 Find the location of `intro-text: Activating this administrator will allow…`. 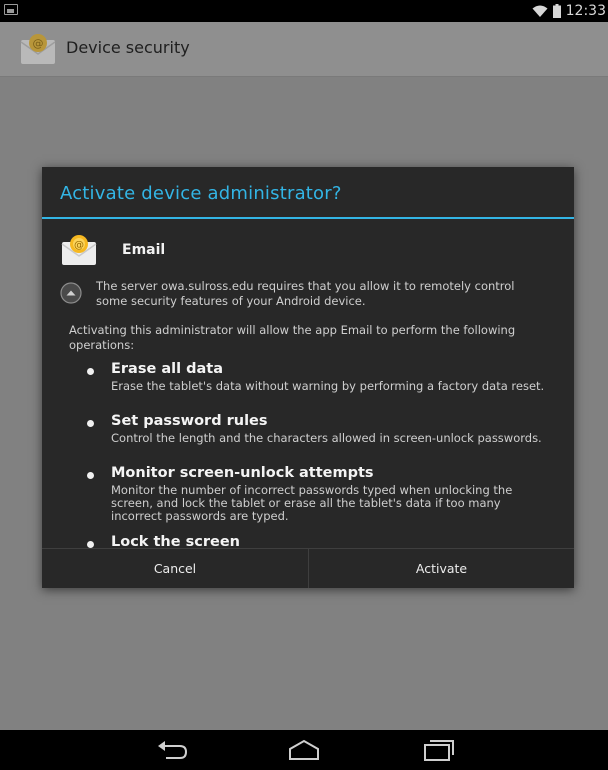

intro-text: Activating this administrator will allow… is located at coordinates (292, 337).